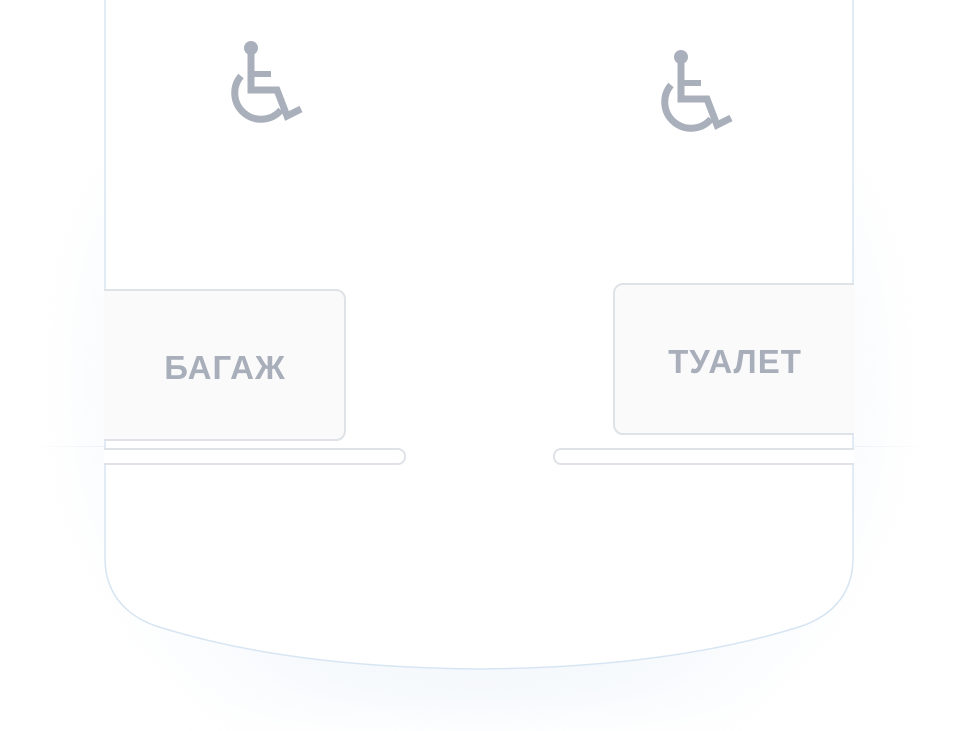 This screenshot has height=731, width=960. What do you see at coordinates (225, 367) in the screenshot?
I see `baggage-label: БАГАЖ` at bounding box center [225, 367].